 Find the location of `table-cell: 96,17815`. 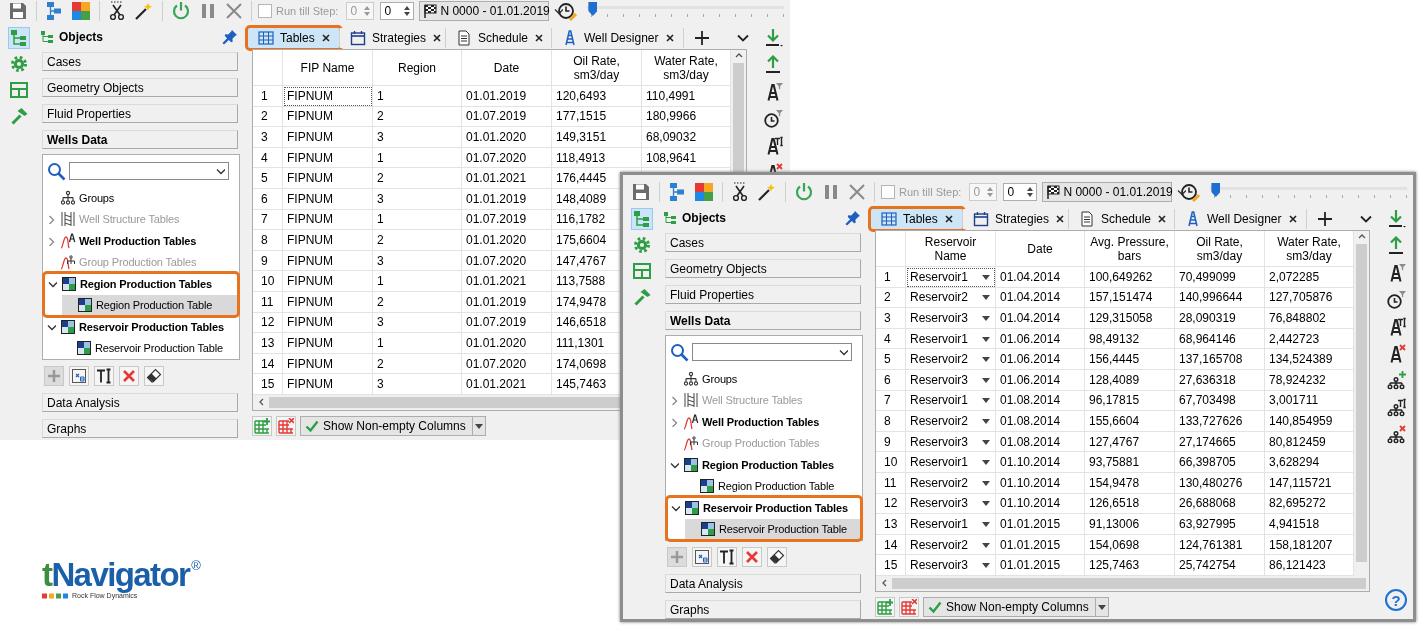

table-cell: 96,17815 is located at coordinates (1130, 401).